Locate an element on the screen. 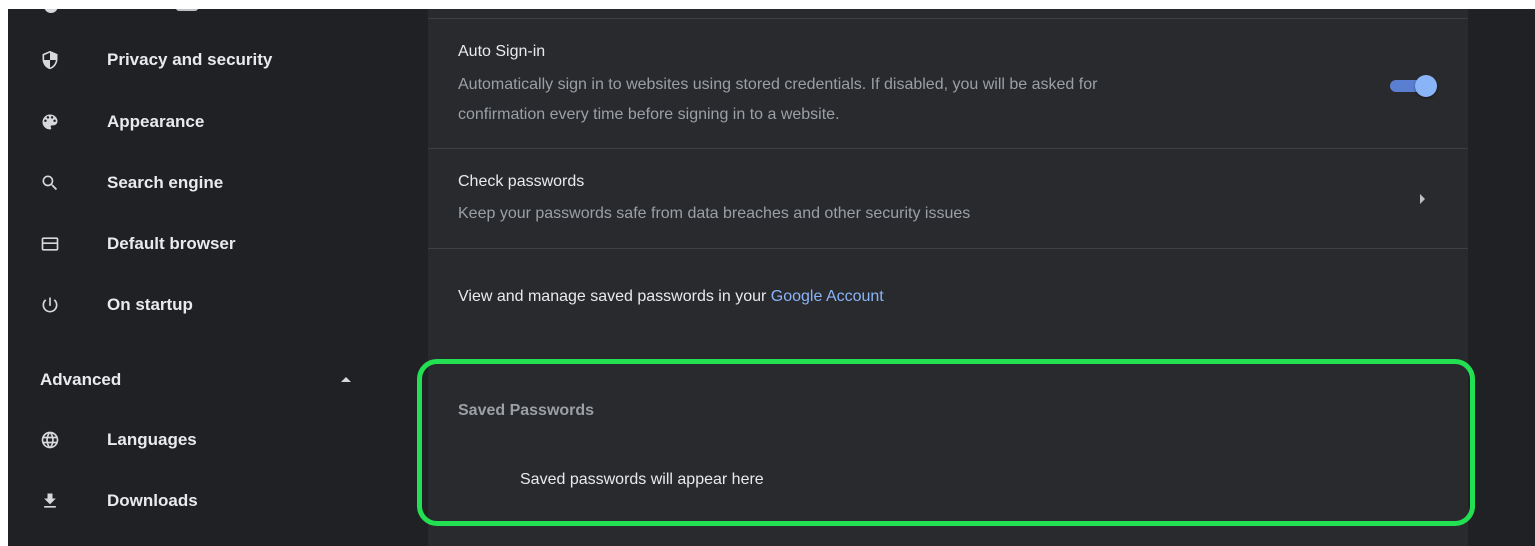 The width and height of the screenshot is (1535, 546). sidebar-item-languages: Languages is located at coordinates (218, 440).